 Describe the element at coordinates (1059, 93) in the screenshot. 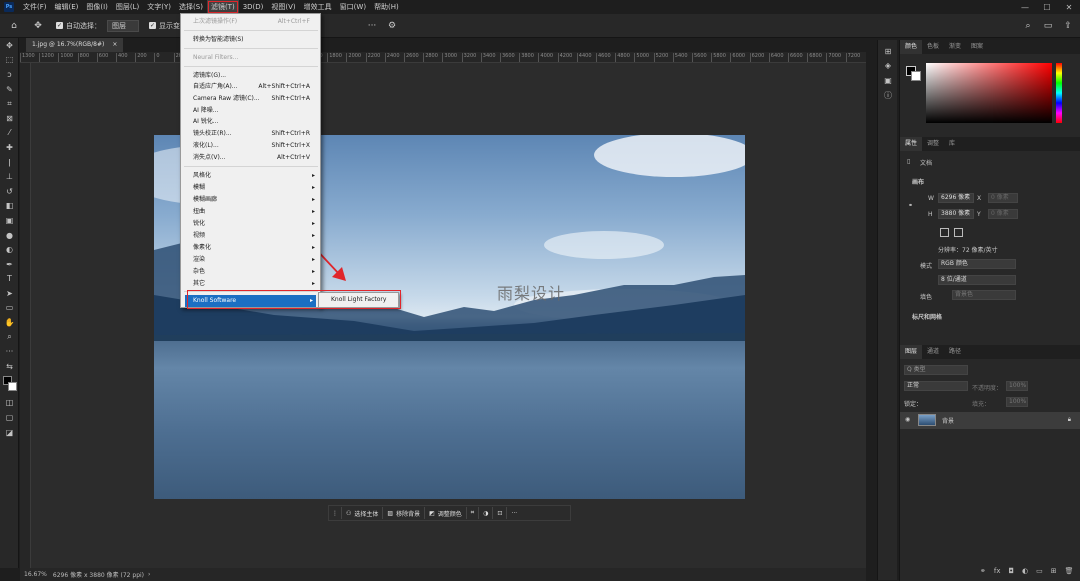

I see `hue-slider` at that location.